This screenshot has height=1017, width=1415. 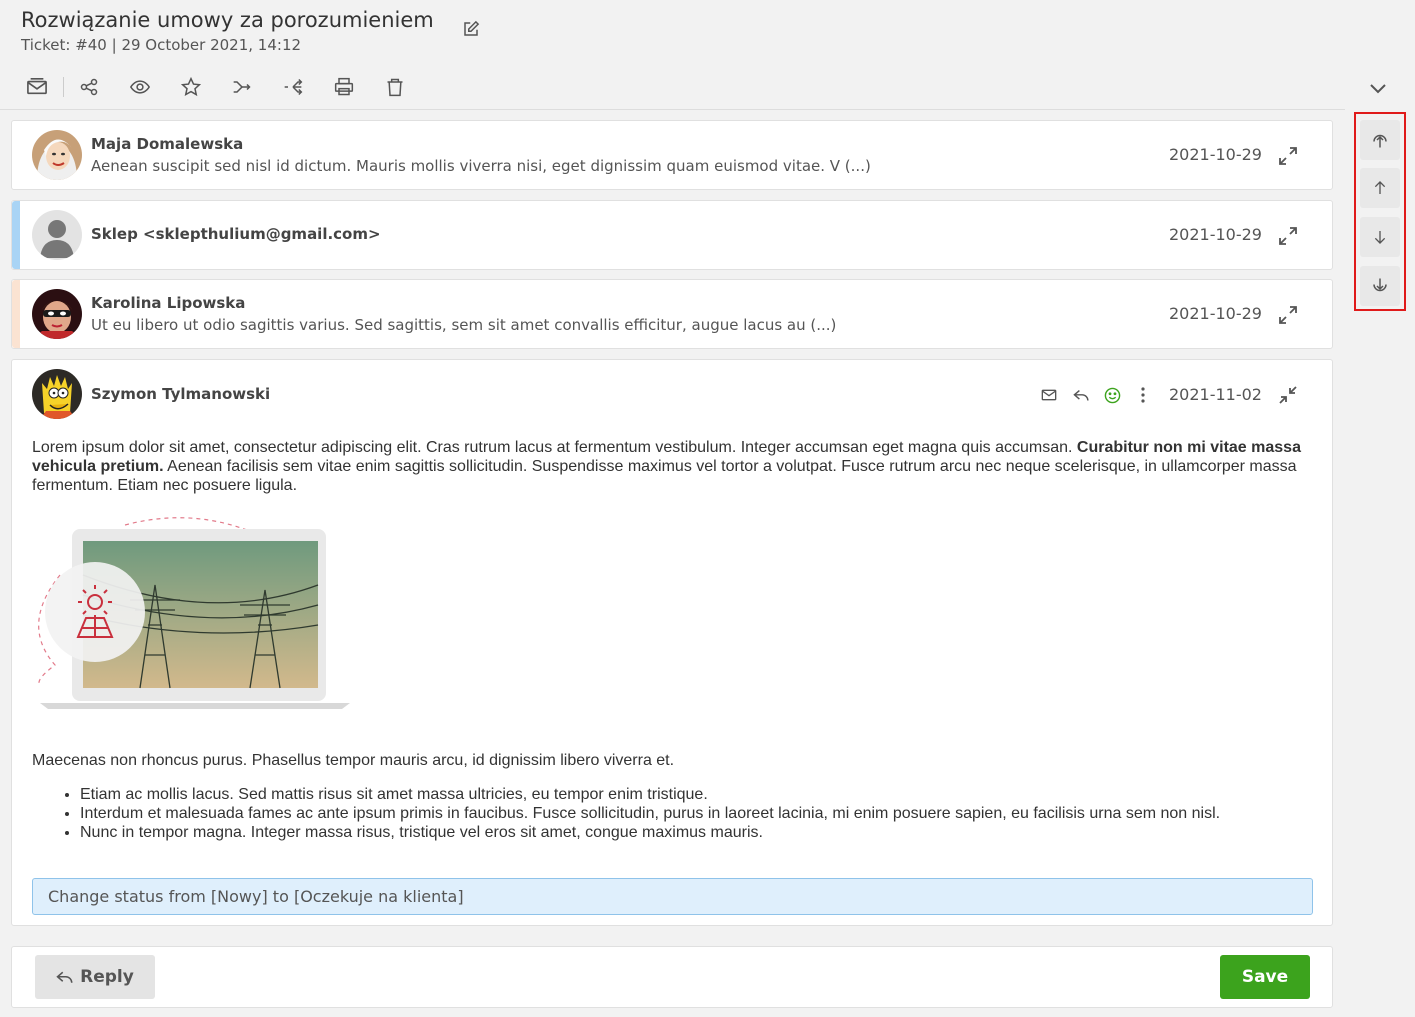 I want to click on print-icon, so click(x=344, y=87).